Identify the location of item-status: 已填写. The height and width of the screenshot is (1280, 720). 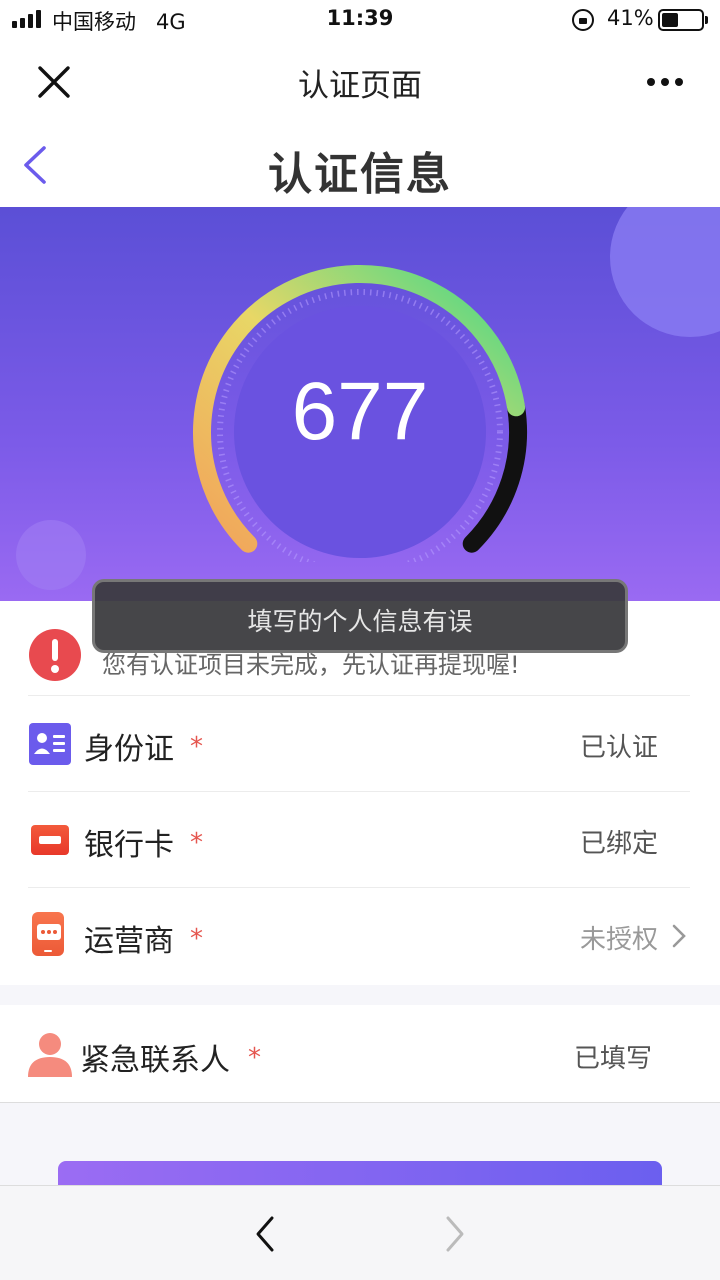
(612, 1059).